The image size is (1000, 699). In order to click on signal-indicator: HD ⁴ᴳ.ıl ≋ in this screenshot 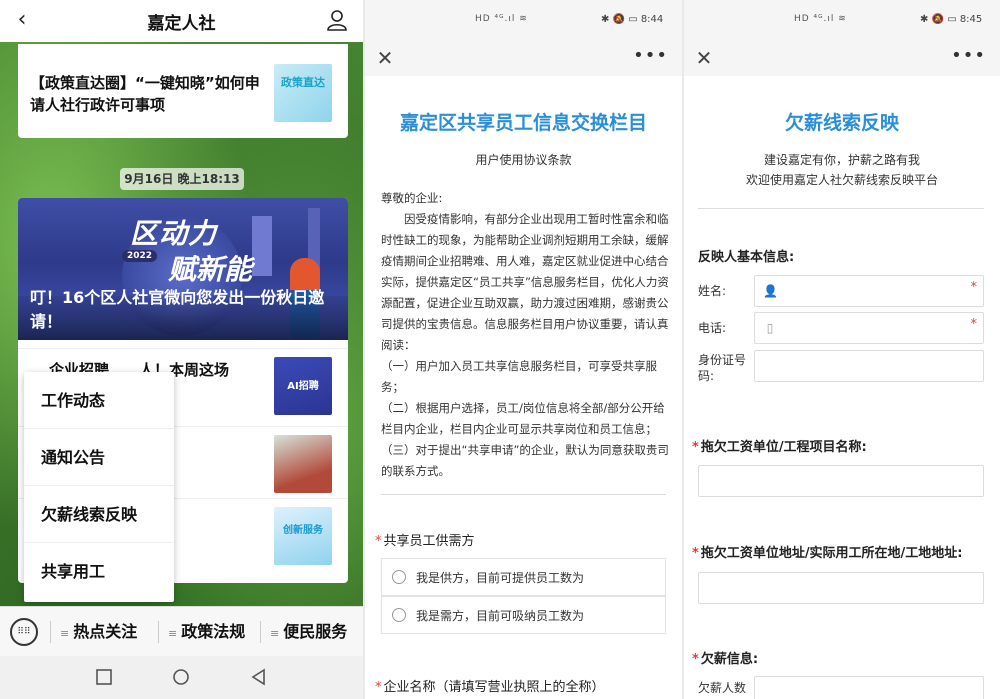, I will do `click(501, 19)`.